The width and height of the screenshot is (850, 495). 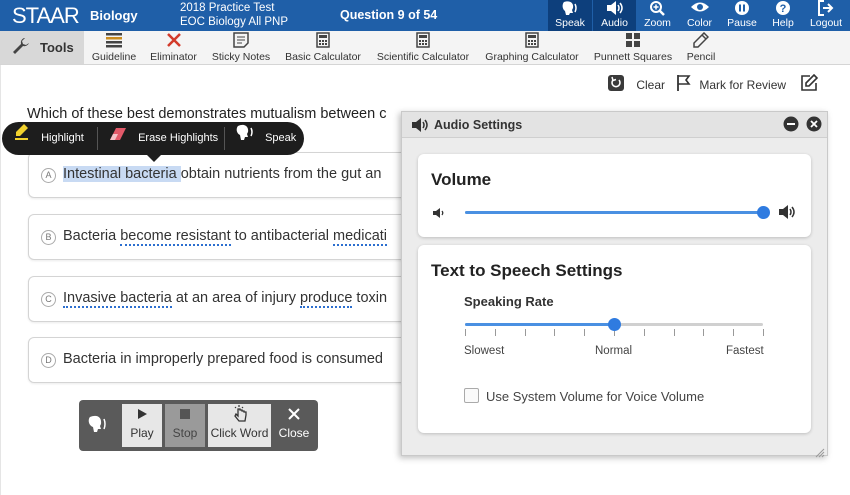 I want to click on volume-slider-thumb, so click(x=763, y=212).